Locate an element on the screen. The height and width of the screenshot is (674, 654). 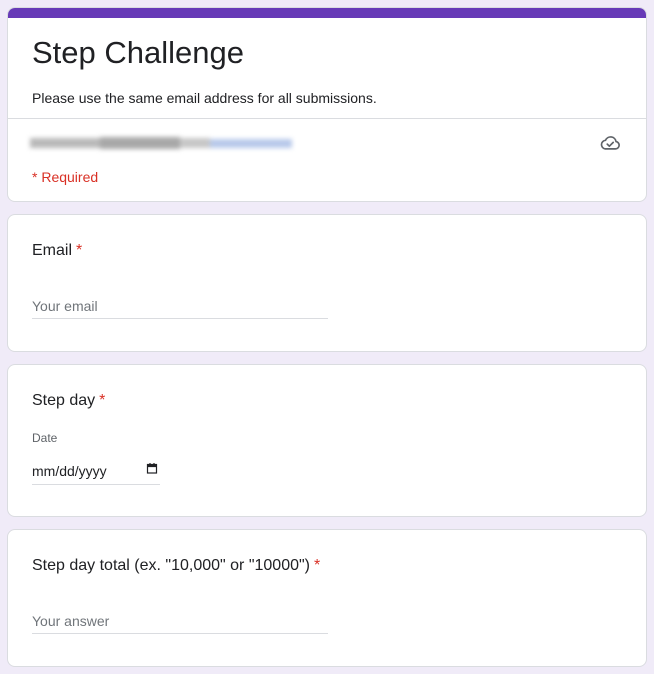
step-day-date-input: mm/dd/yyyy is located at coordinates (96, 471).